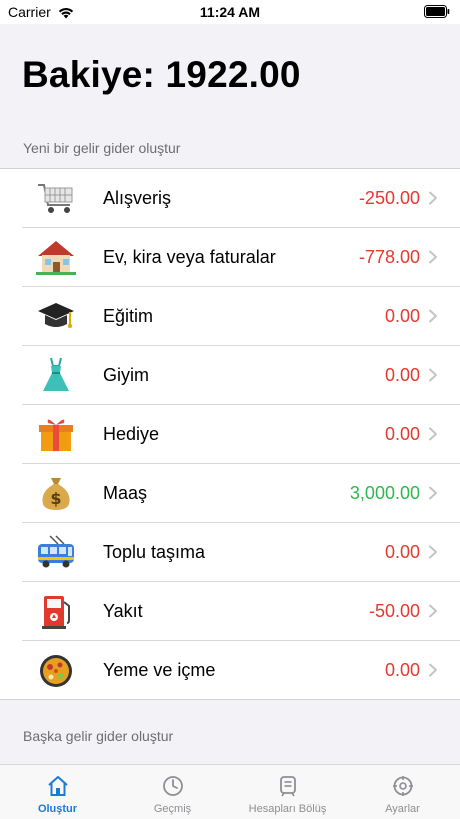  Describe the element at coordinates (402, 809) in the screenshot. I see `tab-label: Ayarlar` at that location.